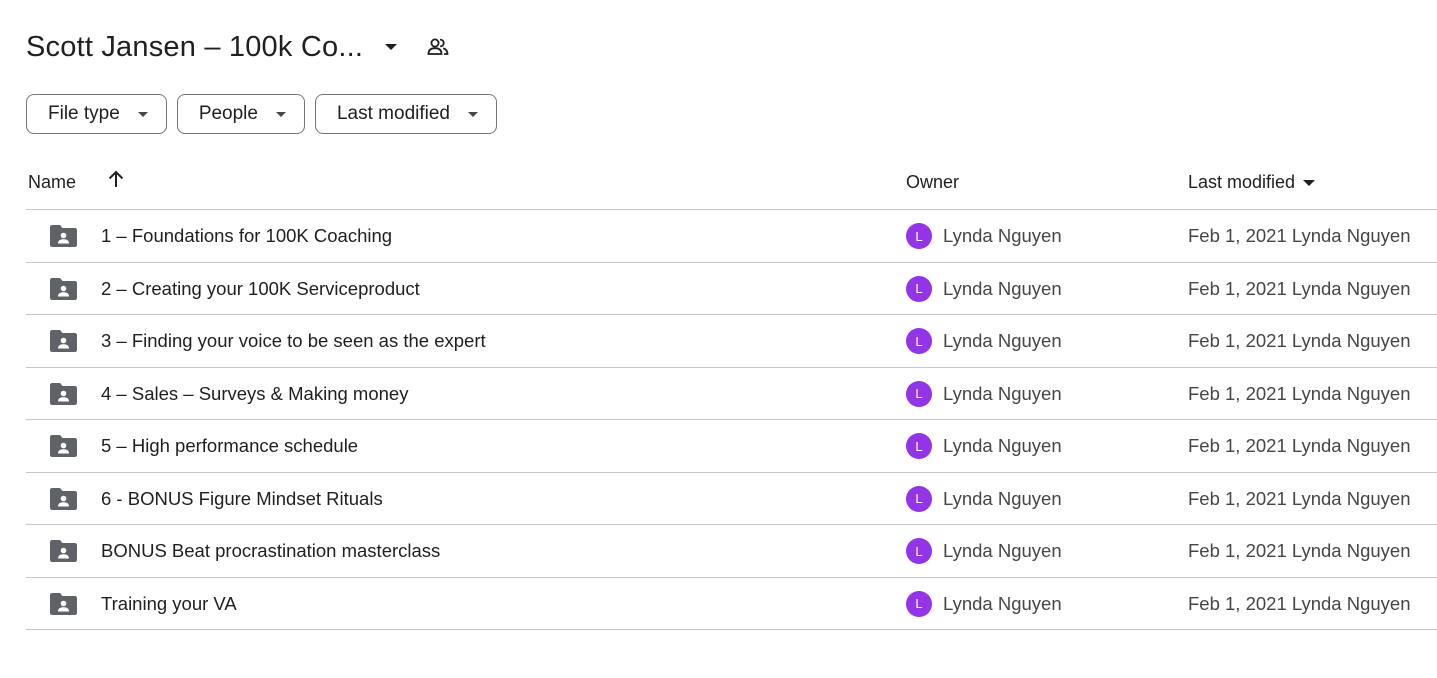  I want to click on column-header-last-modified: Last modified, so click(1252, 182).